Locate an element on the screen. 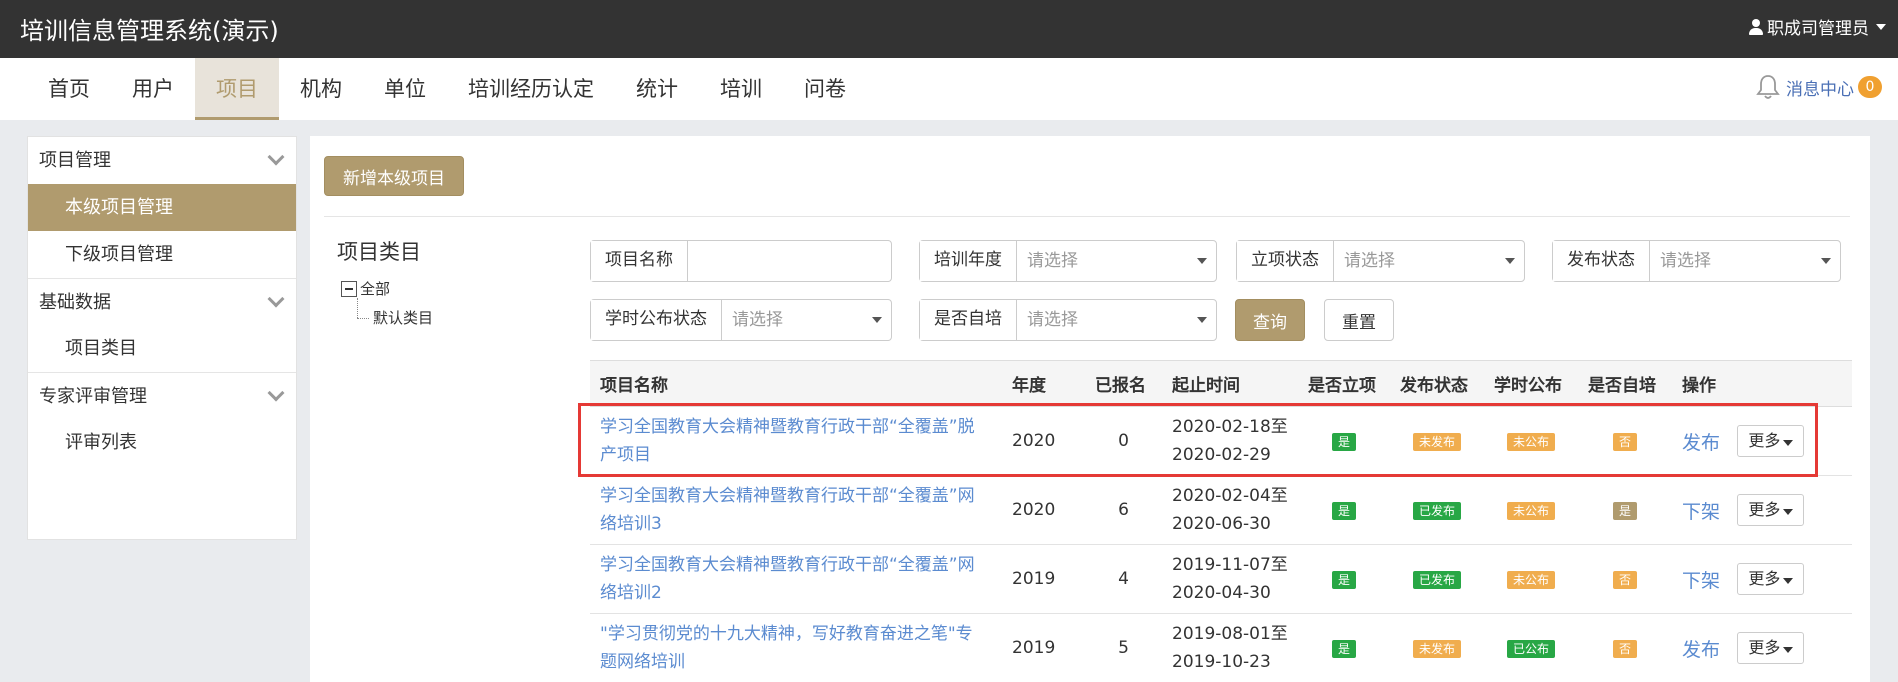 This screenshot has width=1898, height=682. nav-training-recognition: 培训经历认定 is located at coordinates (531, 89).